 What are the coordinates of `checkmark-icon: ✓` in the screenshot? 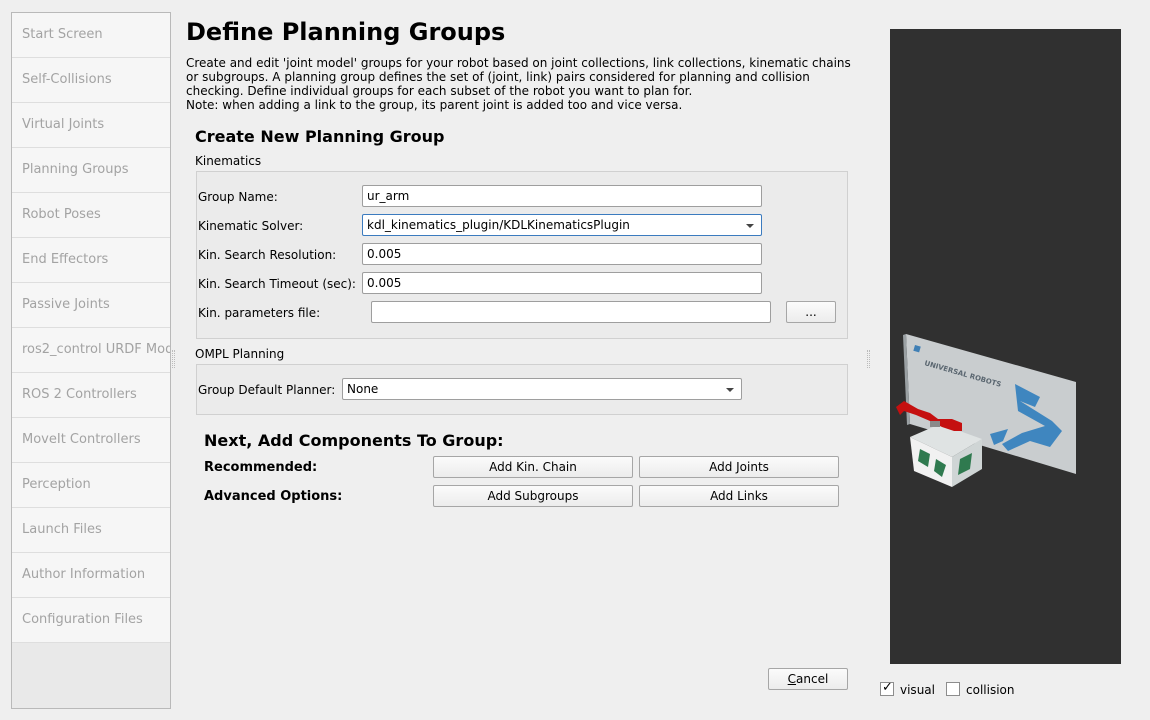 It's located at (887, 687).